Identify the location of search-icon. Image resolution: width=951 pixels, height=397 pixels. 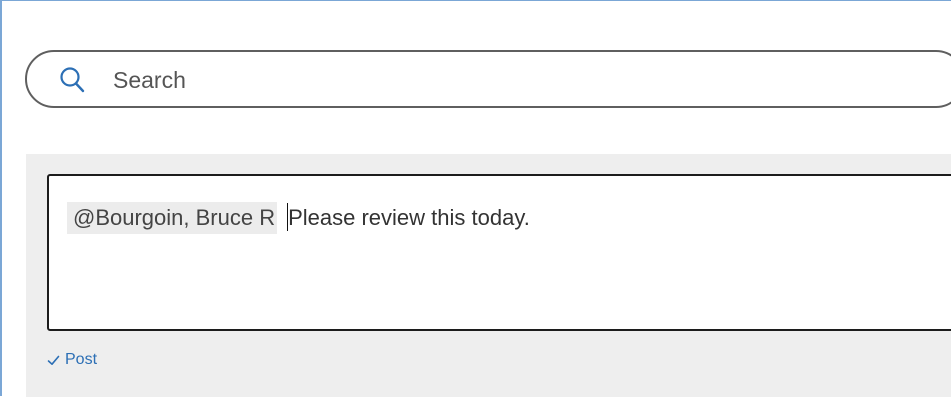
(72, 80).